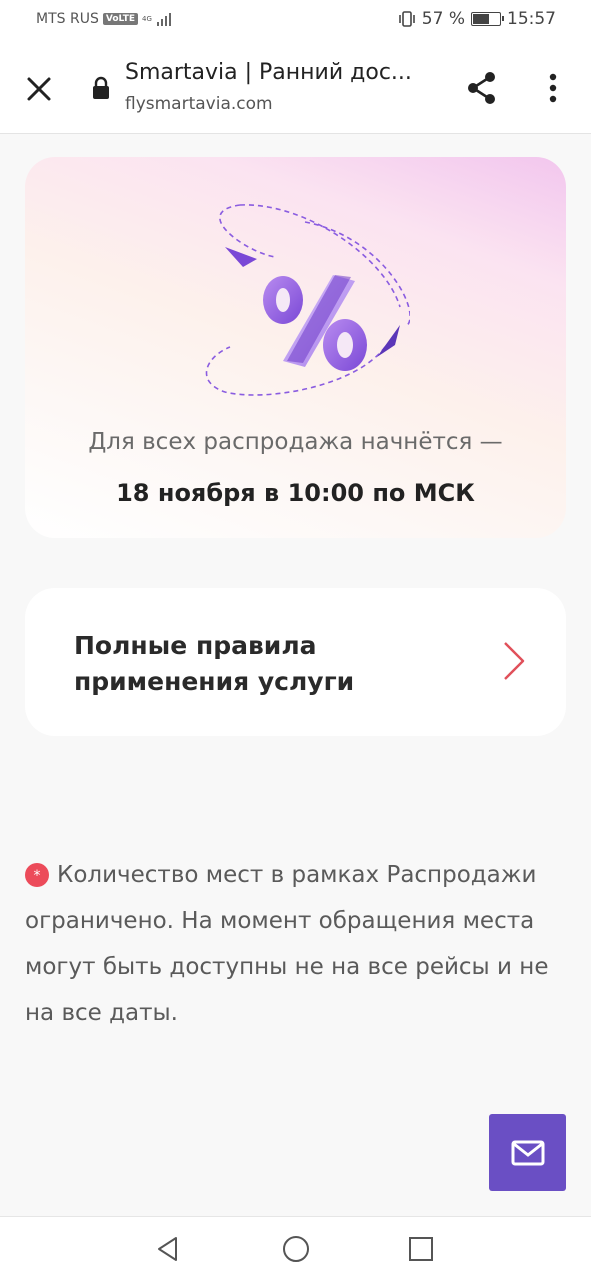  I want to click on status-bar: MTS RUS VoLTE 4G 57 % 15:57, so click(295, 21).